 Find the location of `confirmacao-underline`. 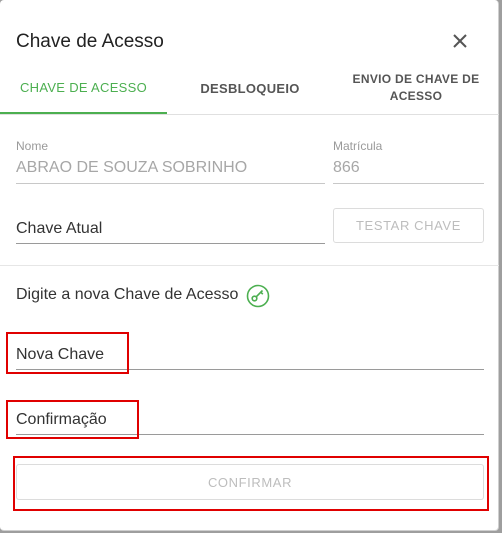

confirmacao-underline is located at coordinates (250, 434).